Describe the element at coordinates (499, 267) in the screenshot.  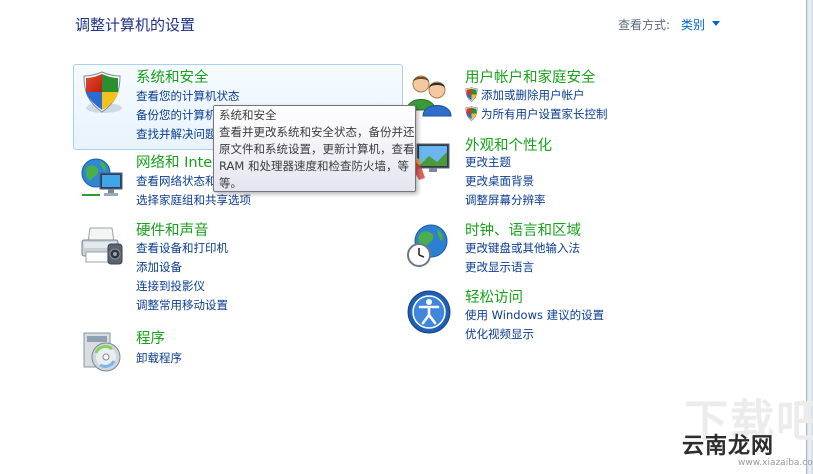
I see `link-change-display-language: 更改显示语言` at that location.